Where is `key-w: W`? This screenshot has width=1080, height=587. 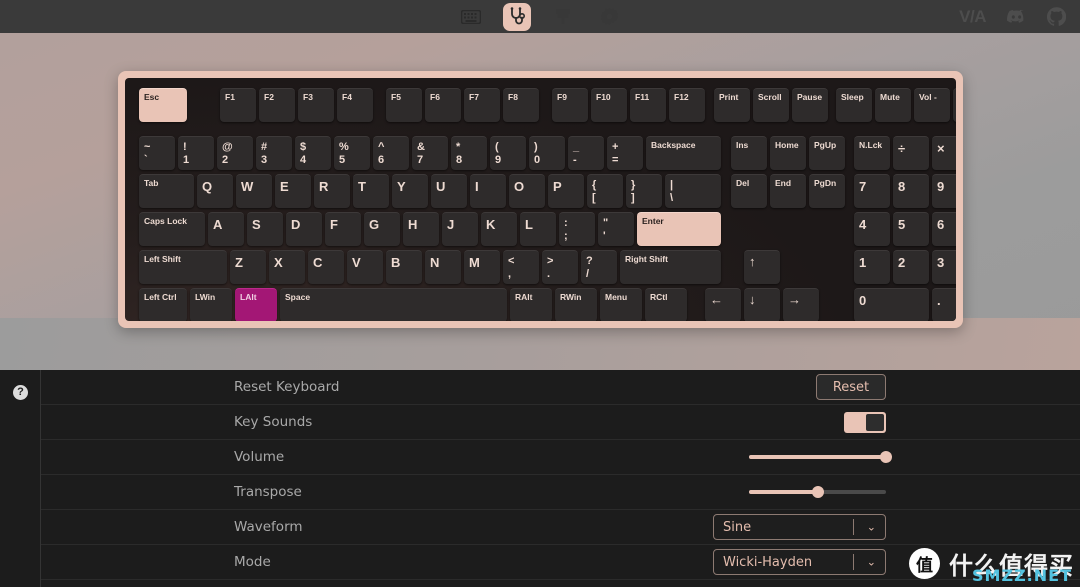
key-w: W is located at coordinates (254, 191).